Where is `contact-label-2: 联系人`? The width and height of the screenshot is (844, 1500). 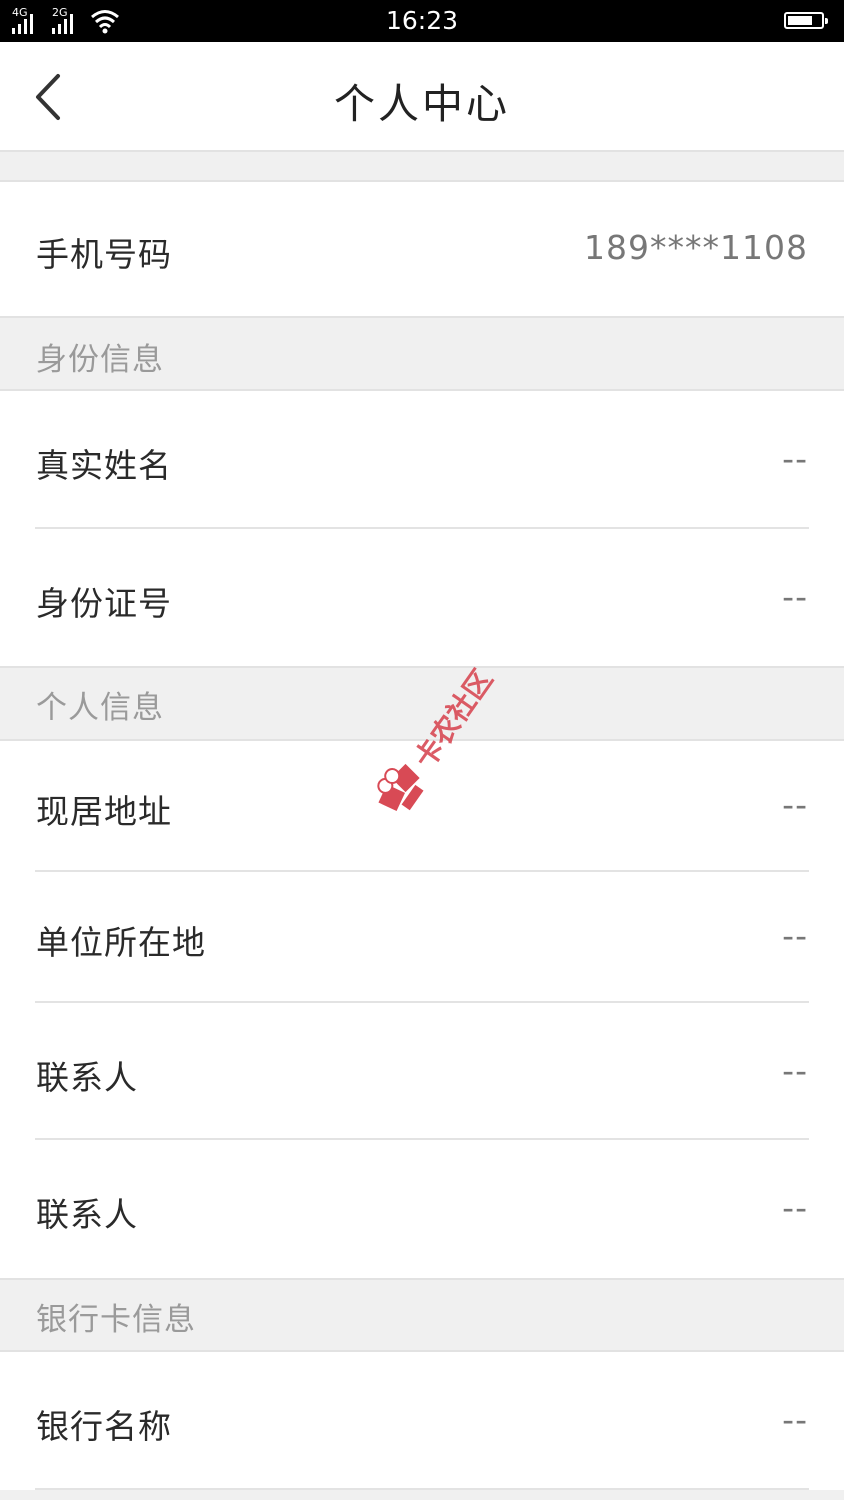 contact-label-2: 联系人 is located at coordinates (87, 1214).